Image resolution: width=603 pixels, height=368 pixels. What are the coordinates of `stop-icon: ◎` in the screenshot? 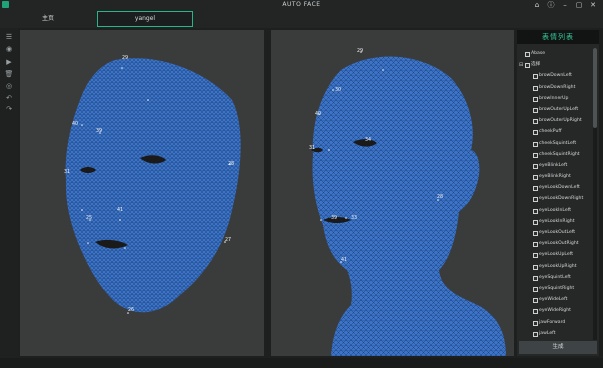 It's located at (9, 86).